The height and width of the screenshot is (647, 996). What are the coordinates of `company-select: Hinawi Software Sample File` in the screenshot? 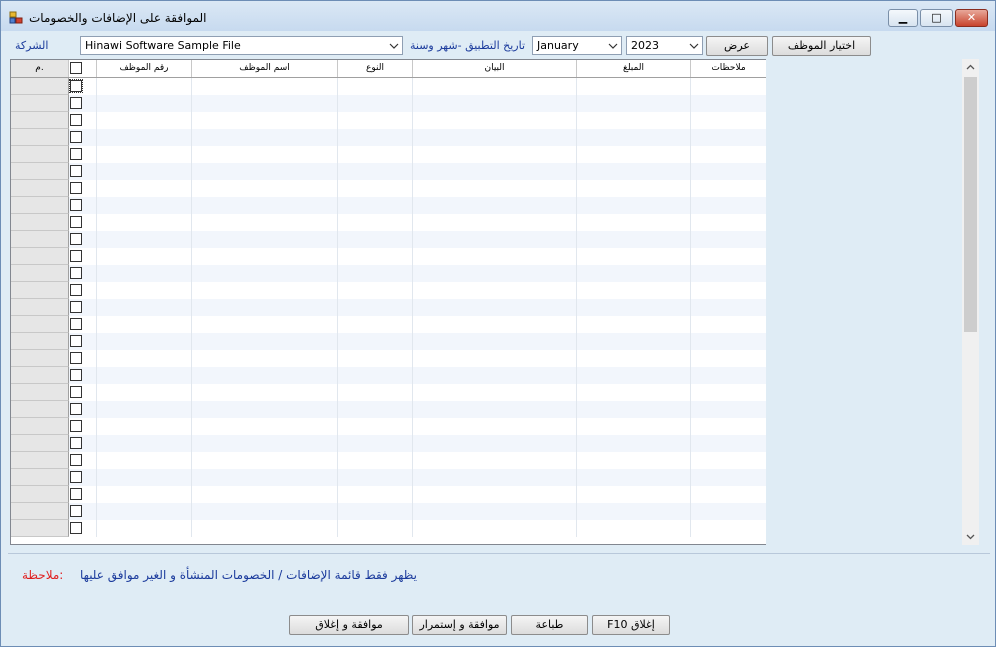 It's located at (241, 45).